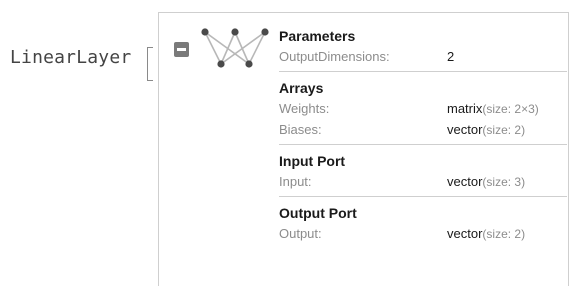  Describe the element at coordinates (423, 129) in the screenshot. I see `property-row: Biases: vector(size: 2)` at that location.